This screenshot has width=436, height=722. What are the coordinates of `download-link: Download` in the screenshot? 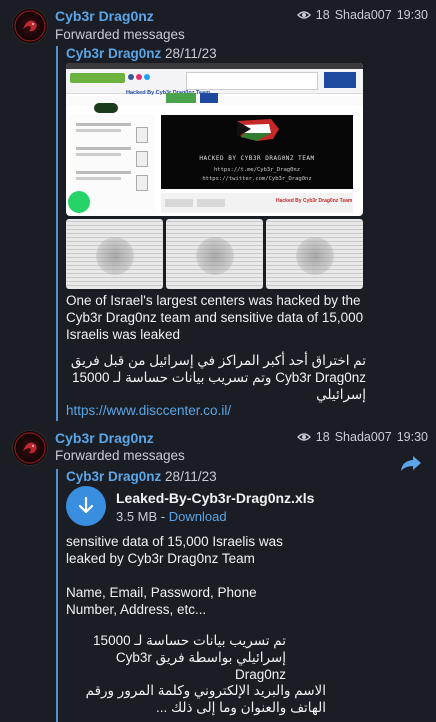 It's located at (198, 516).